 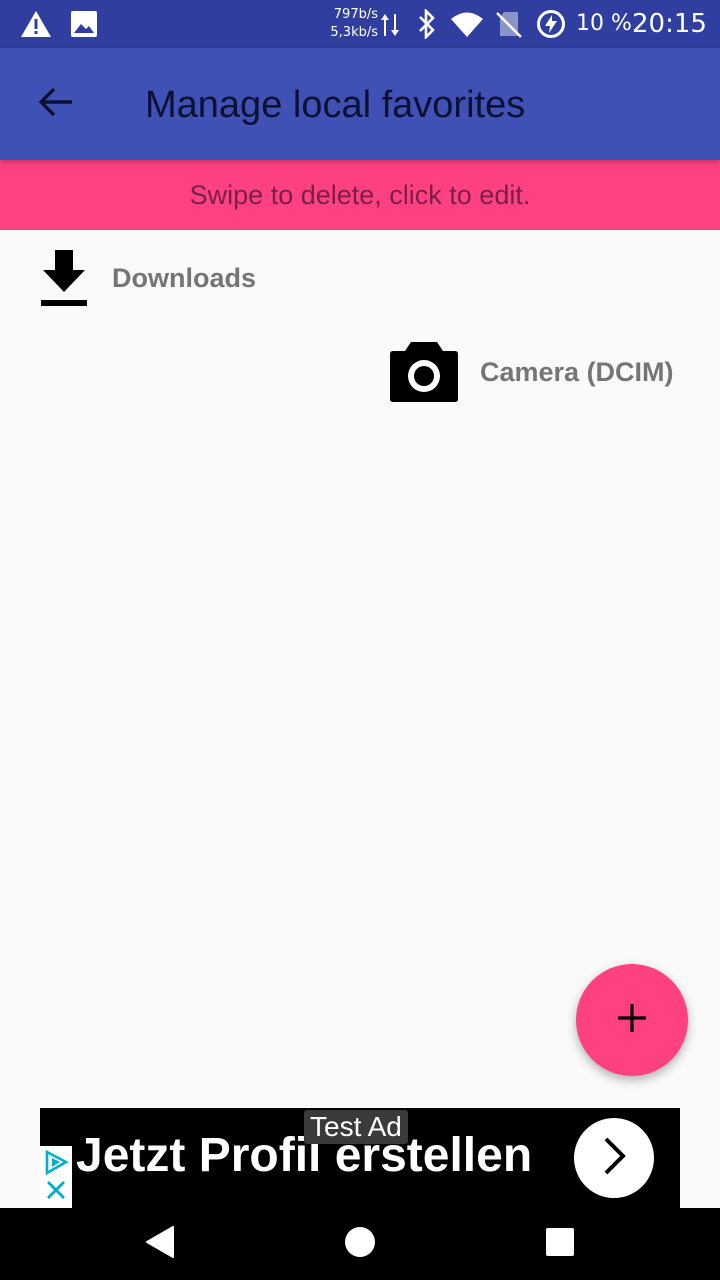 I want to click on ad-arrow-button, so click(x=614, y=1158).